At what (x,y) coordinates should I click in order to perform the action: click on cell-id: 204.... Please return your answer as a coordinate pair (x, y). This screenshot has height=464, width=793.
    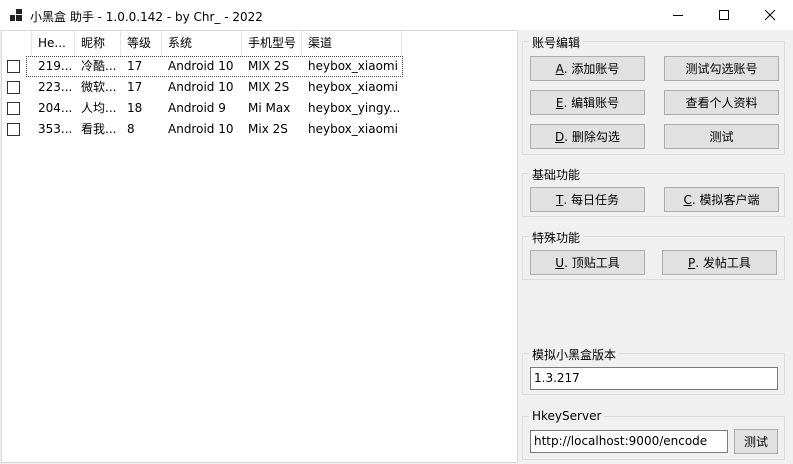
    Looking at the image, I should click on (55, 108).